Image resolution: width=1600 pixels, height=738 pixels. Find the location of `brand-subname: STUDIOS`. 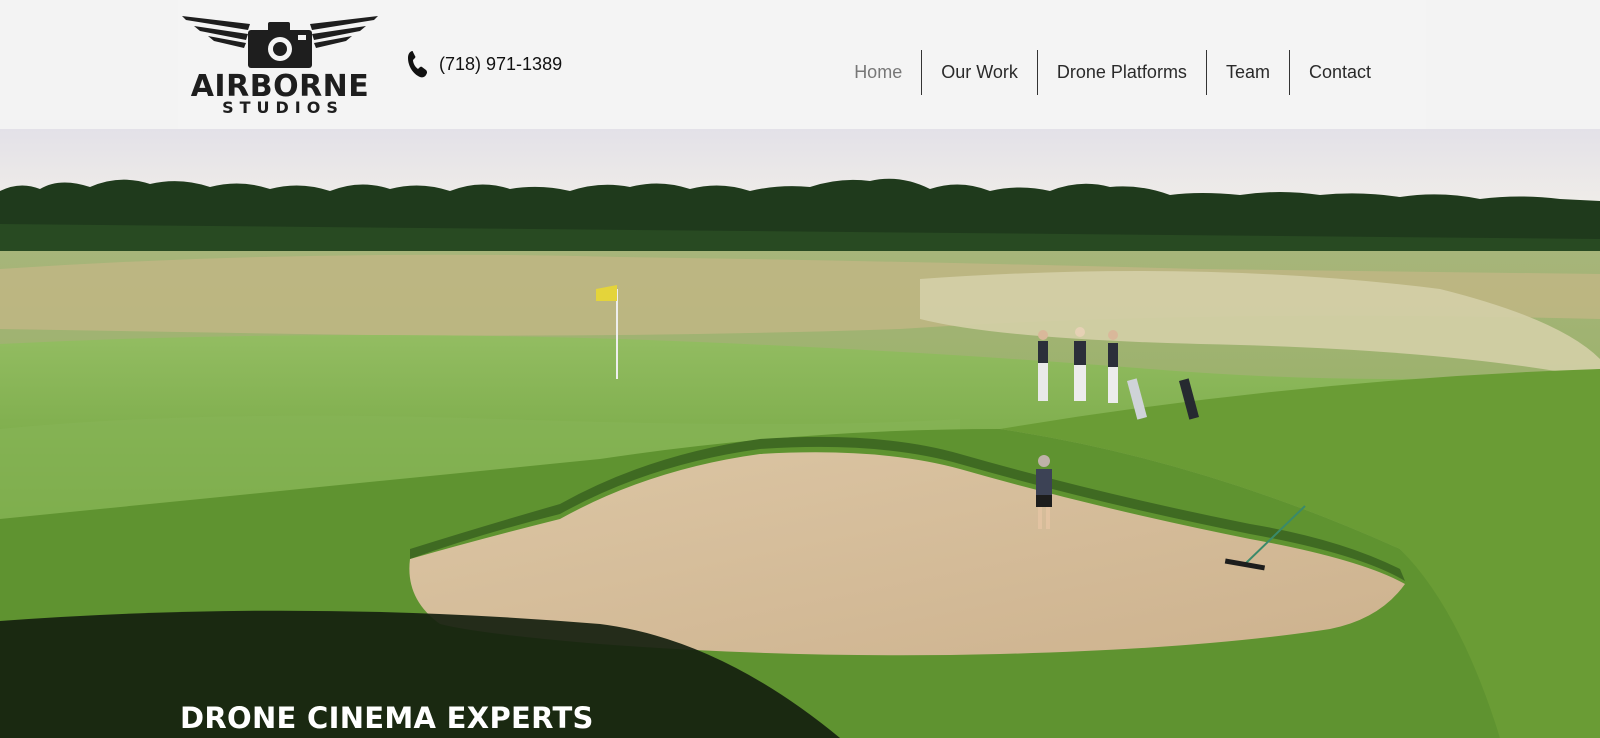

brand-subname: STUDIOS is located at coordinates (283, 107).